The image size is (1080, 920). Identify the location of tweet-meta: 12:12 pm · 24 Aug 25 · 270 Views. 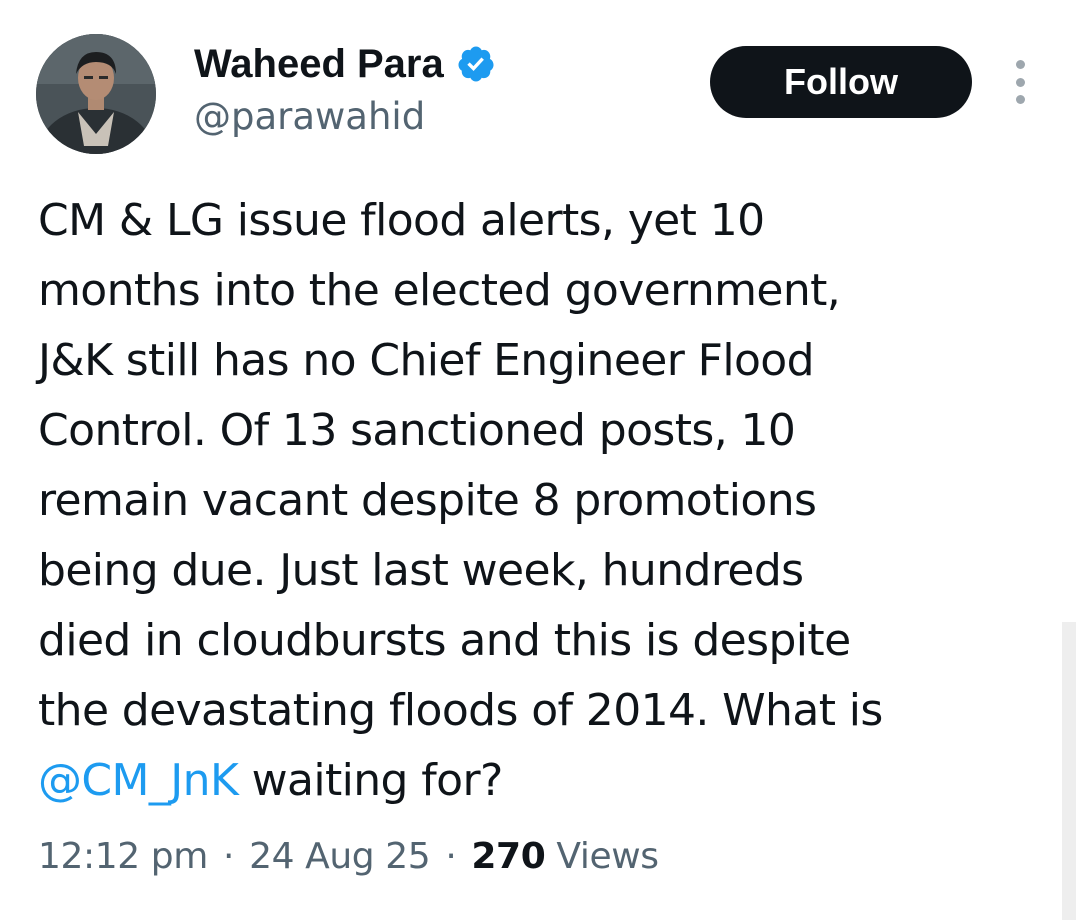
(348, 857).